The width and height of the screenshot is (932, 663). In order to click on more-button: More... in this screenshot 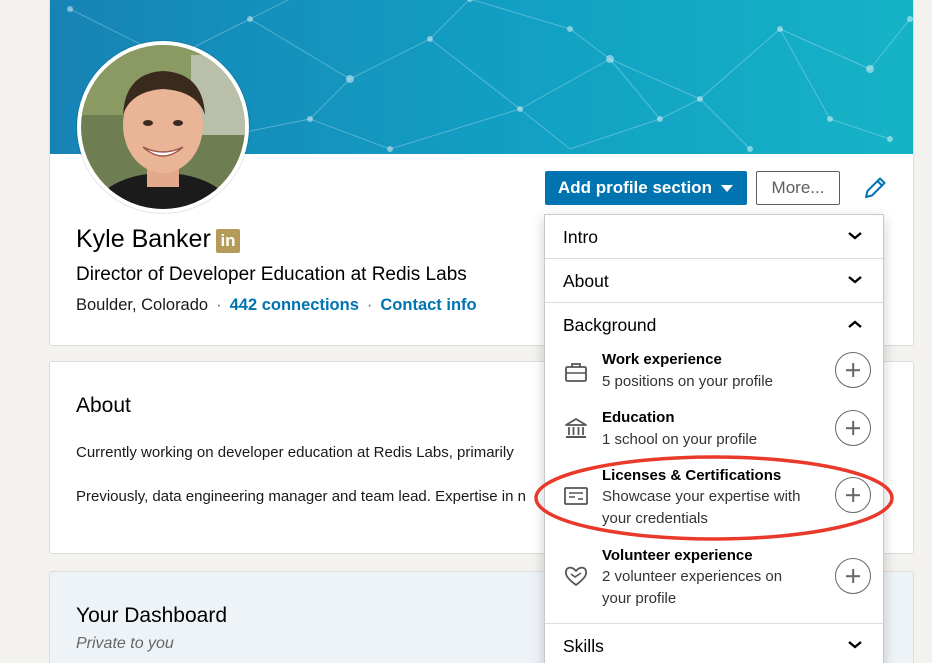, I will do `click(798, 188)`.